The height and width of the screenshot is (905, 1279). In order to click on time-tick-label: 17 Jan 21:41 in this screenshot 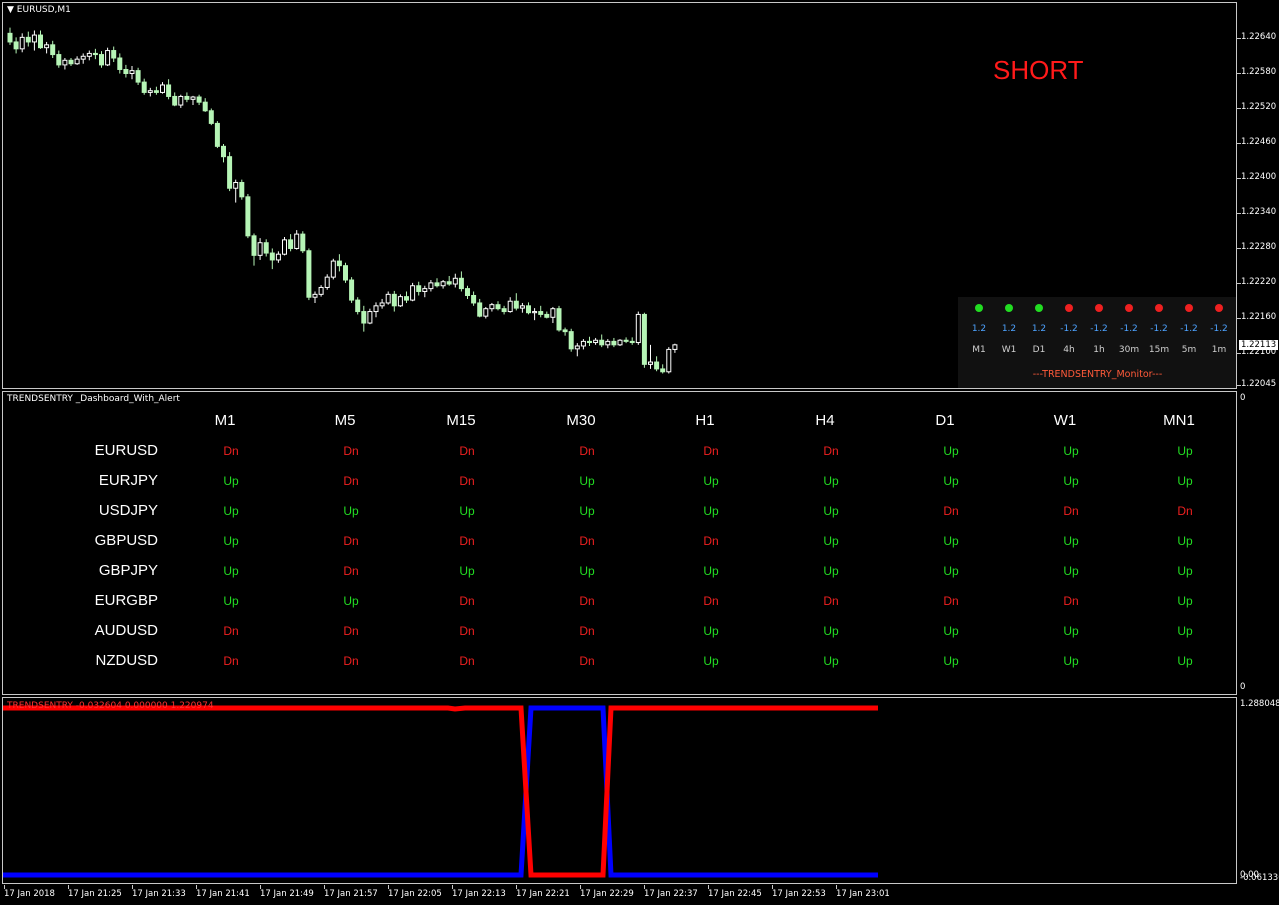, I will do `click(223, 892)`.